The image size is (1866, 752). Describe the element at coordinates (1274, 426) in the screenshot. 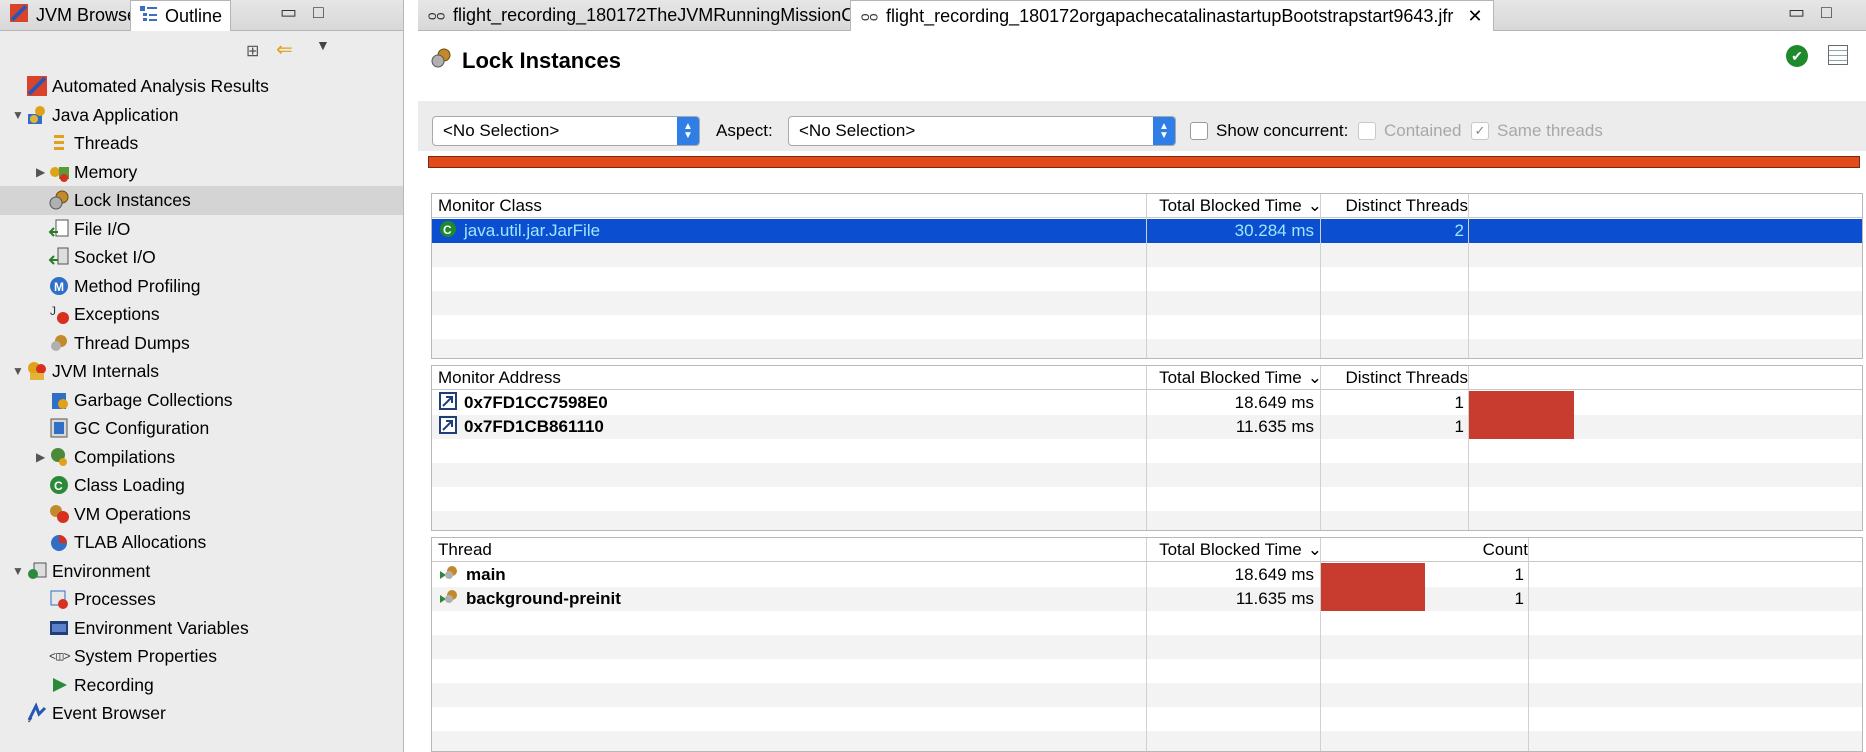

I see `blocked-time: 11.635 ms` at that location.